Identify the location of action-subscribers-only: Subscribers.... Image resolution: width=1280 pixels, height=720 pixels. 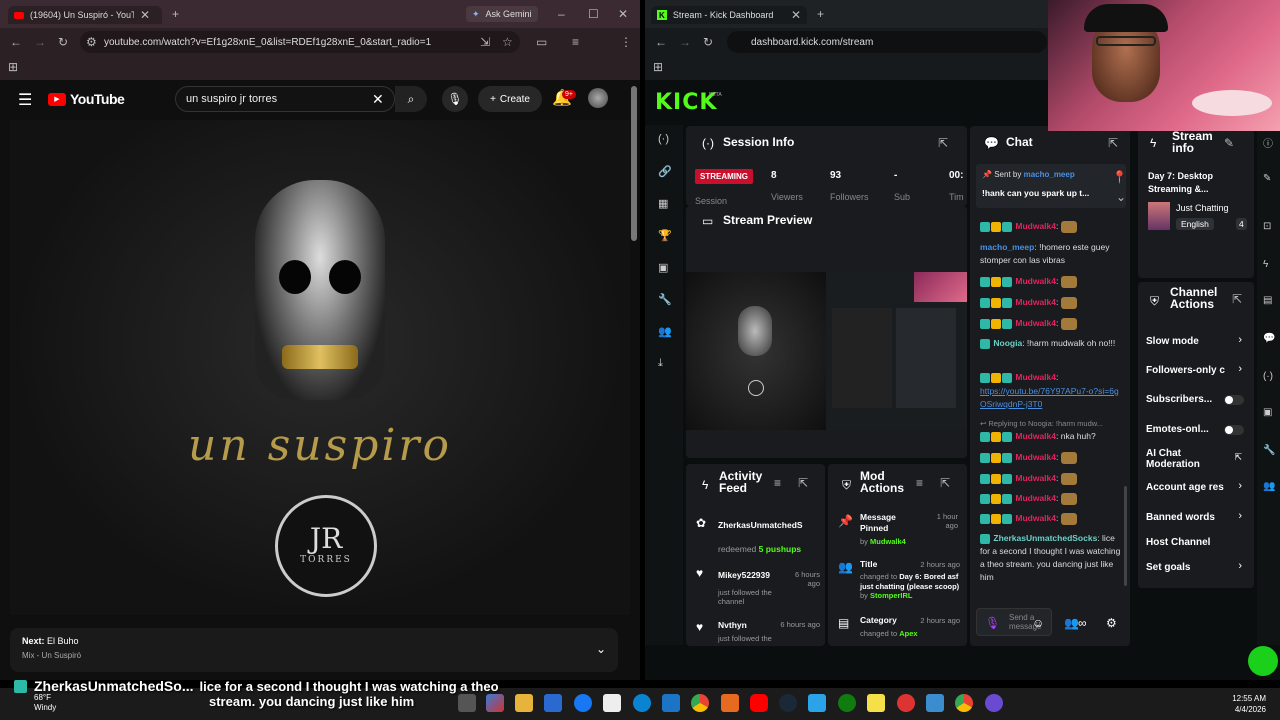
(1196, 400).